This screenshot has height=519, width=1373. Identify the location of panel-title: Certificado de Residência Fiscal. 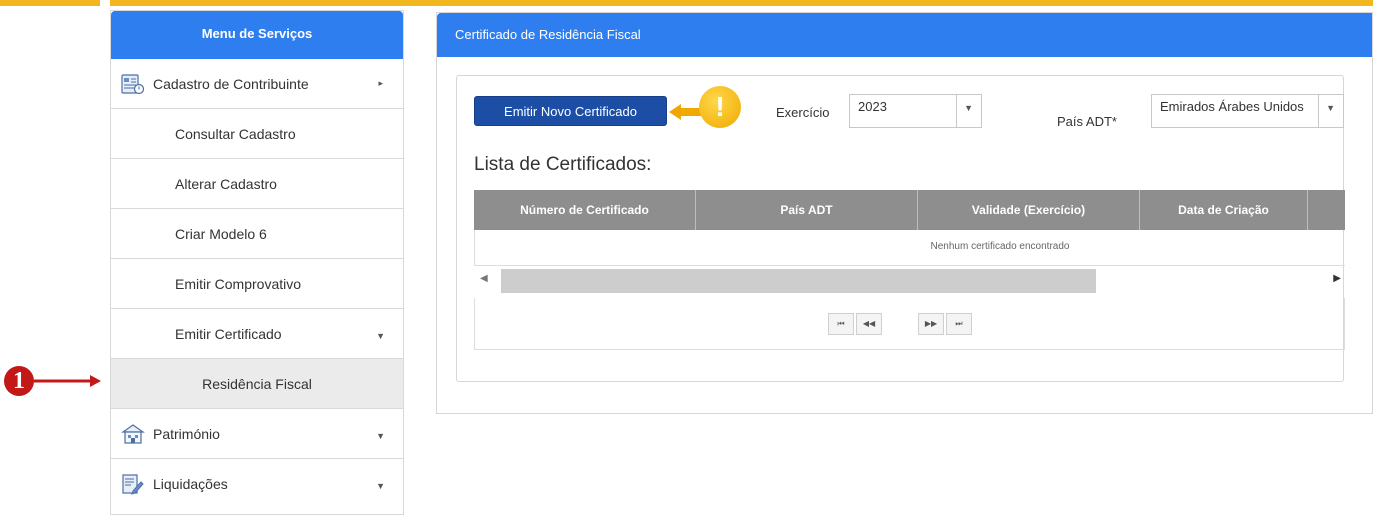
(904, 35).